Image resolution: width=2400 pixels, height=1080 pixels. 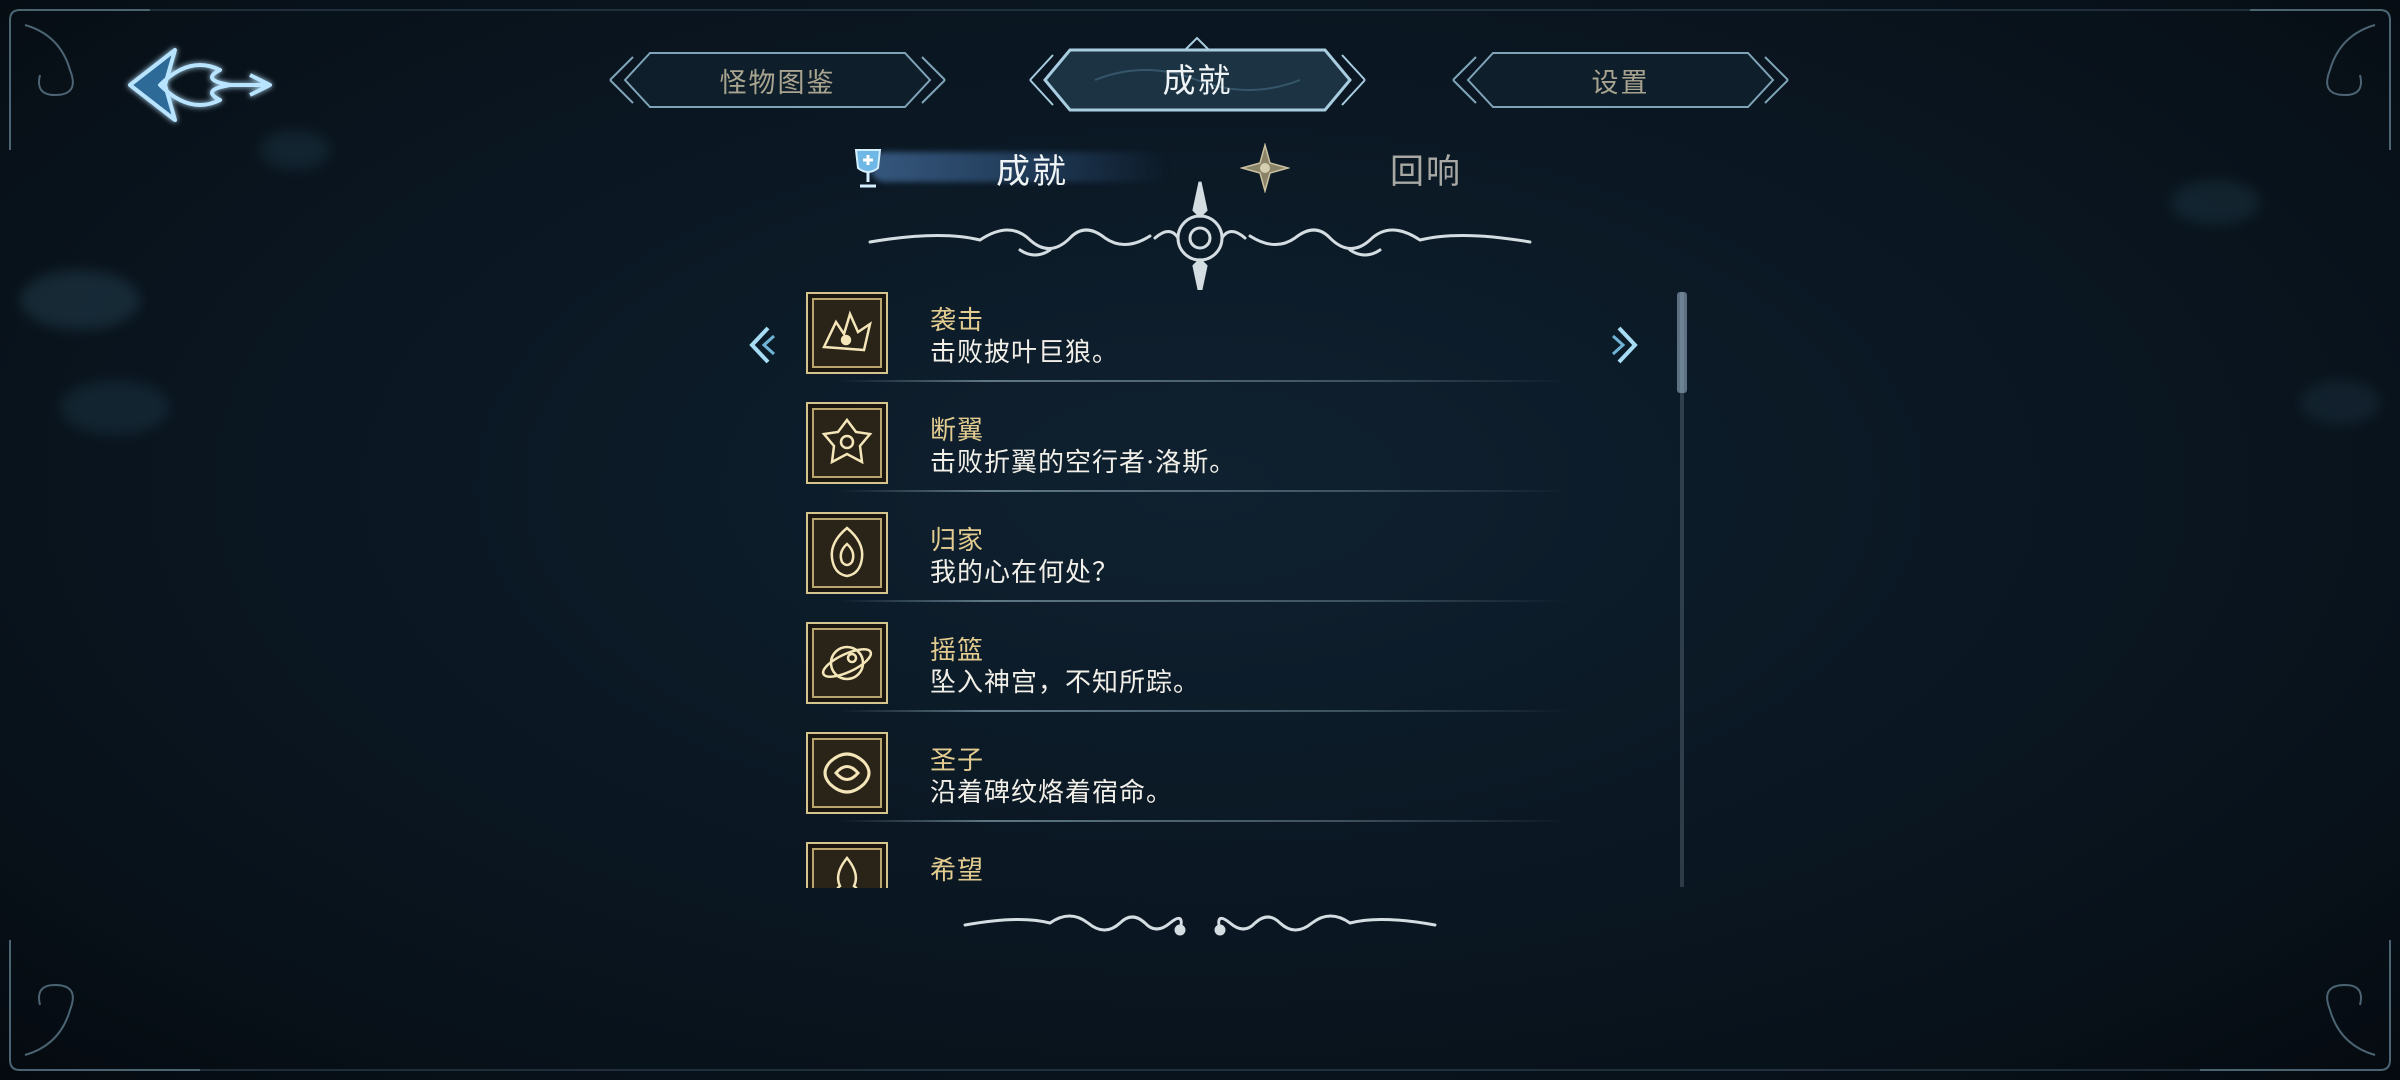 I want to click on wolf-emblem-icon, so click(x=847, y=333).